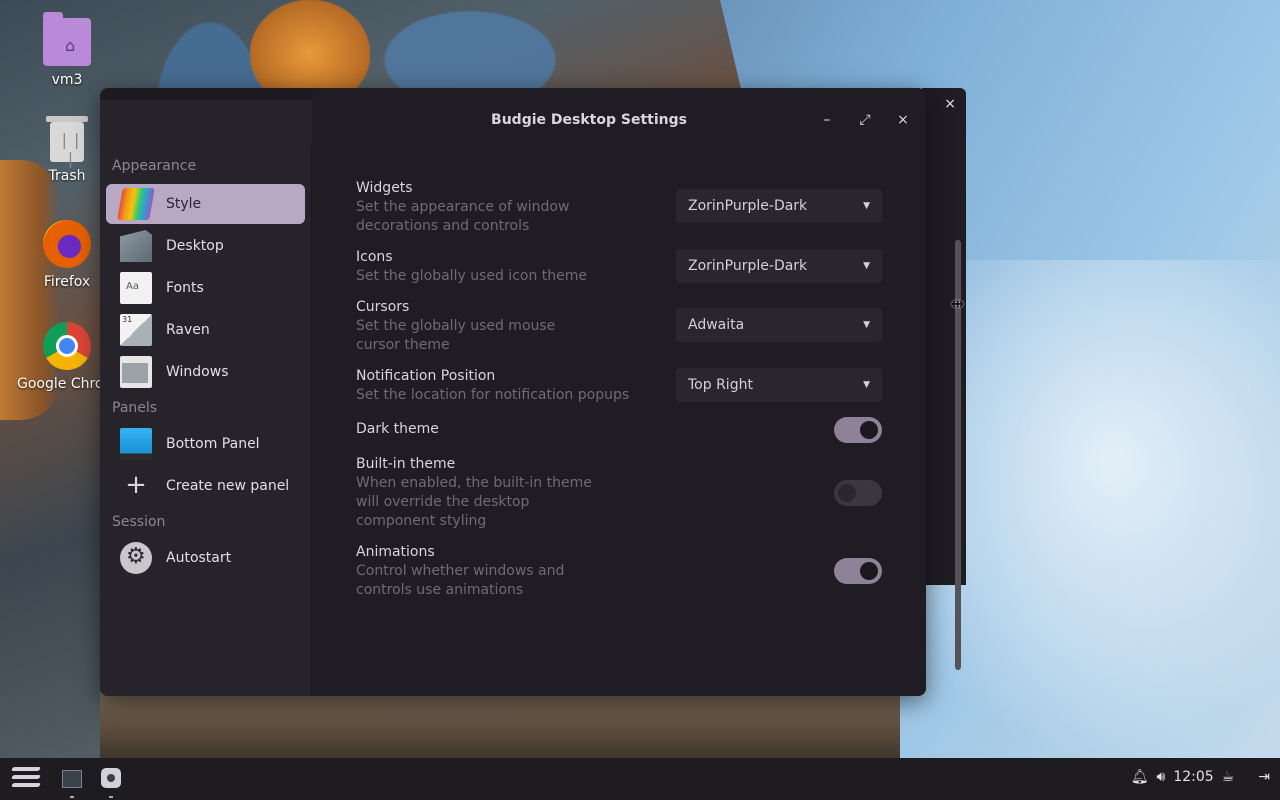 The height and width of the screenshot is (800, 1280). What do you see at coordinates (136, 204) in the screenshot?
I see `style-icon` at bounding box center [136, 204].